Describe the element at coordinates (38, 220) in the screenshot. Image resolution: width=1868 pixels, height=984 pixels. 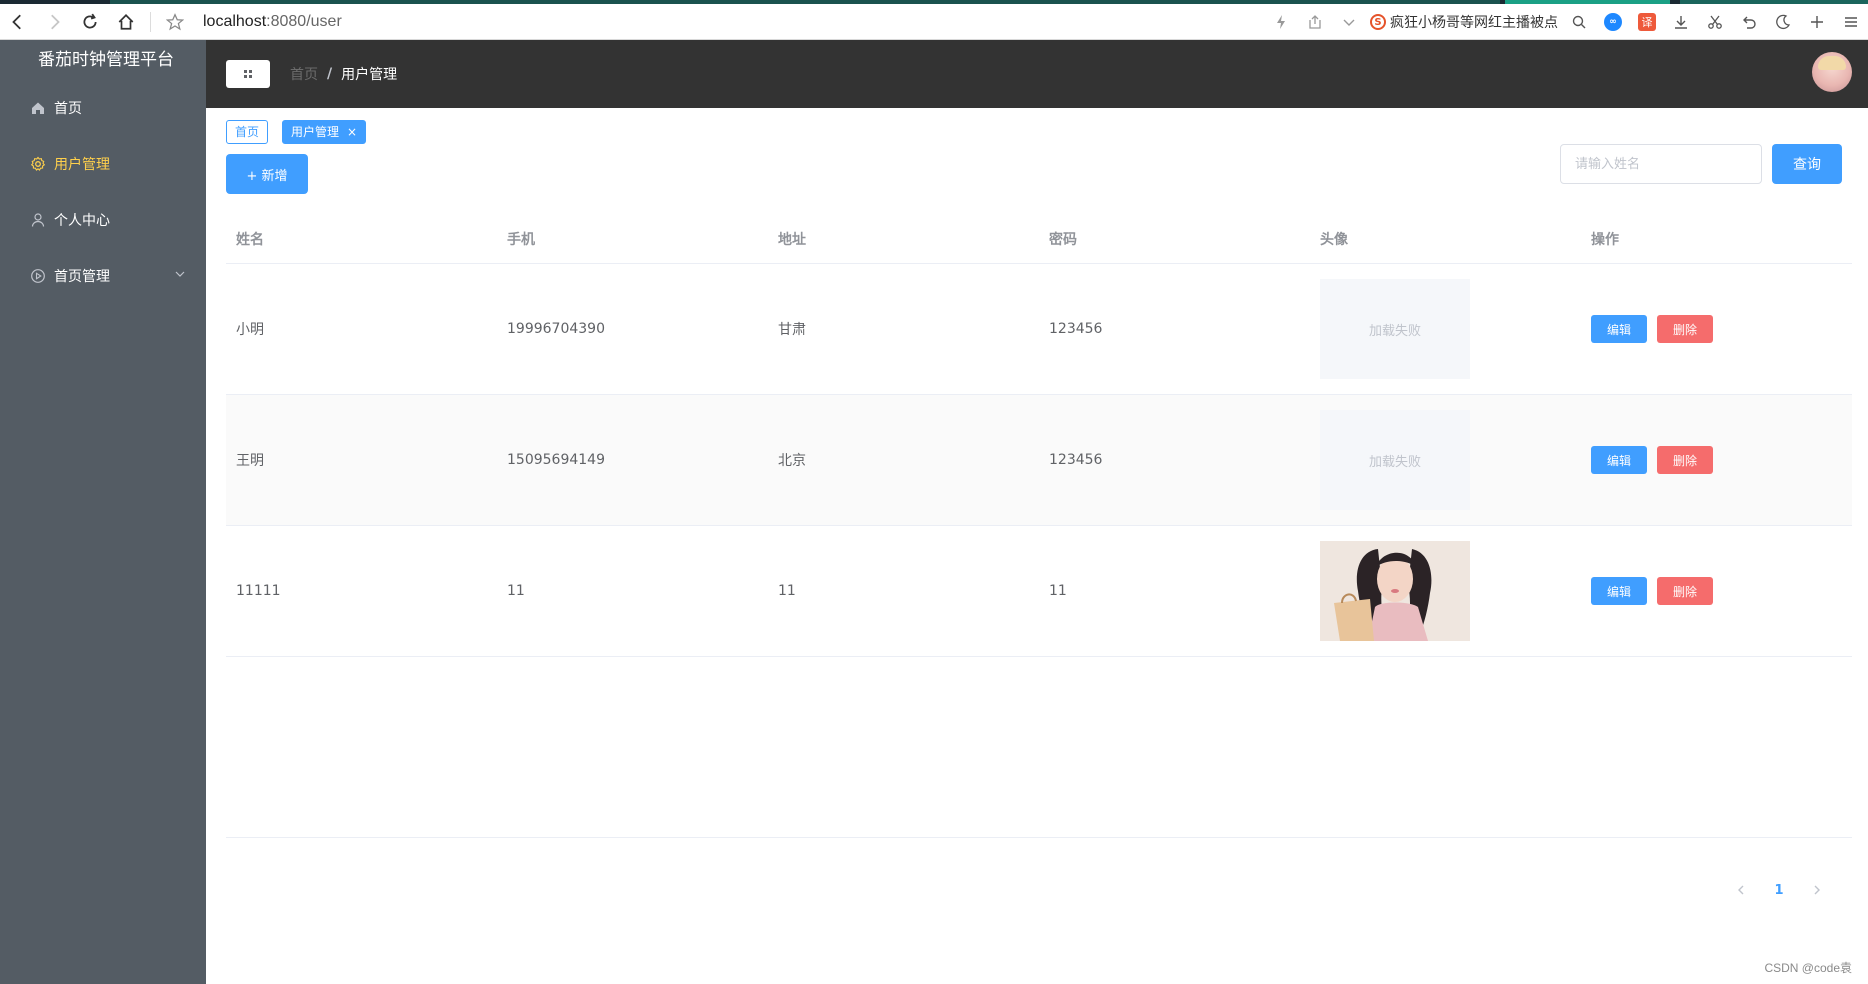
I see `user-icon` at that location.